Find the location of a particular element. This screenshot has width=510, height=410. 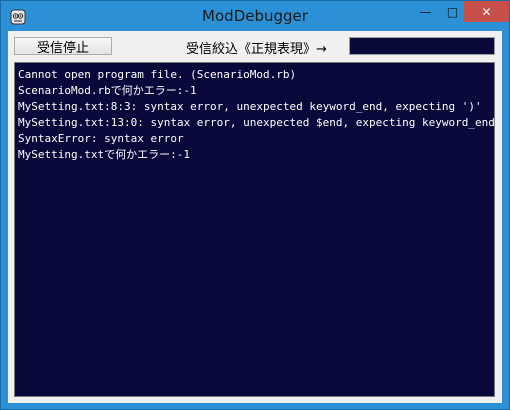

log-line: MySetting.txtで何かエラー:-1 is located at coordinates (104, 154).